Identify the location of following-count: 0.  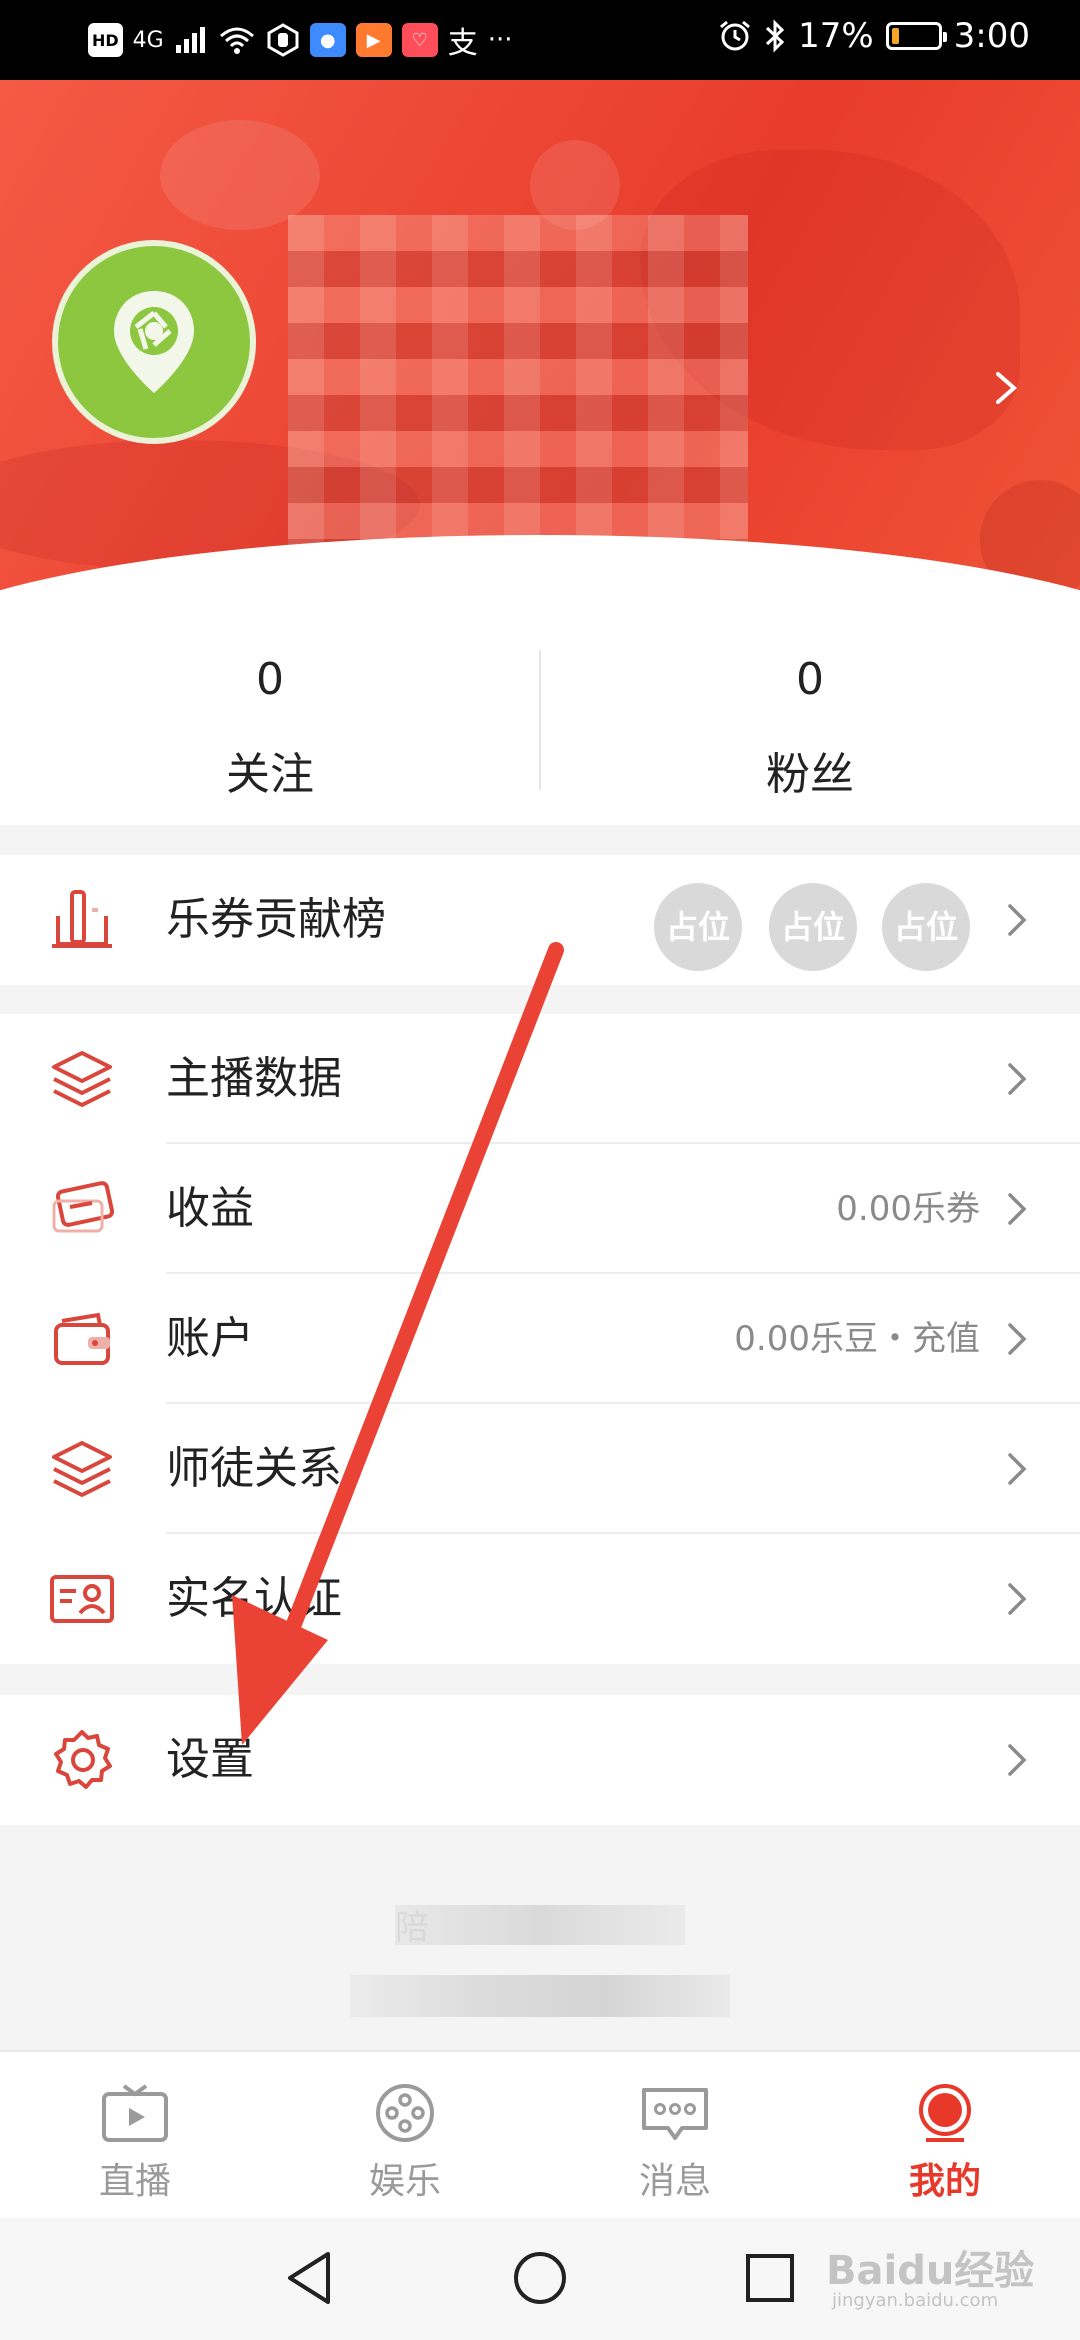
(270, 679).